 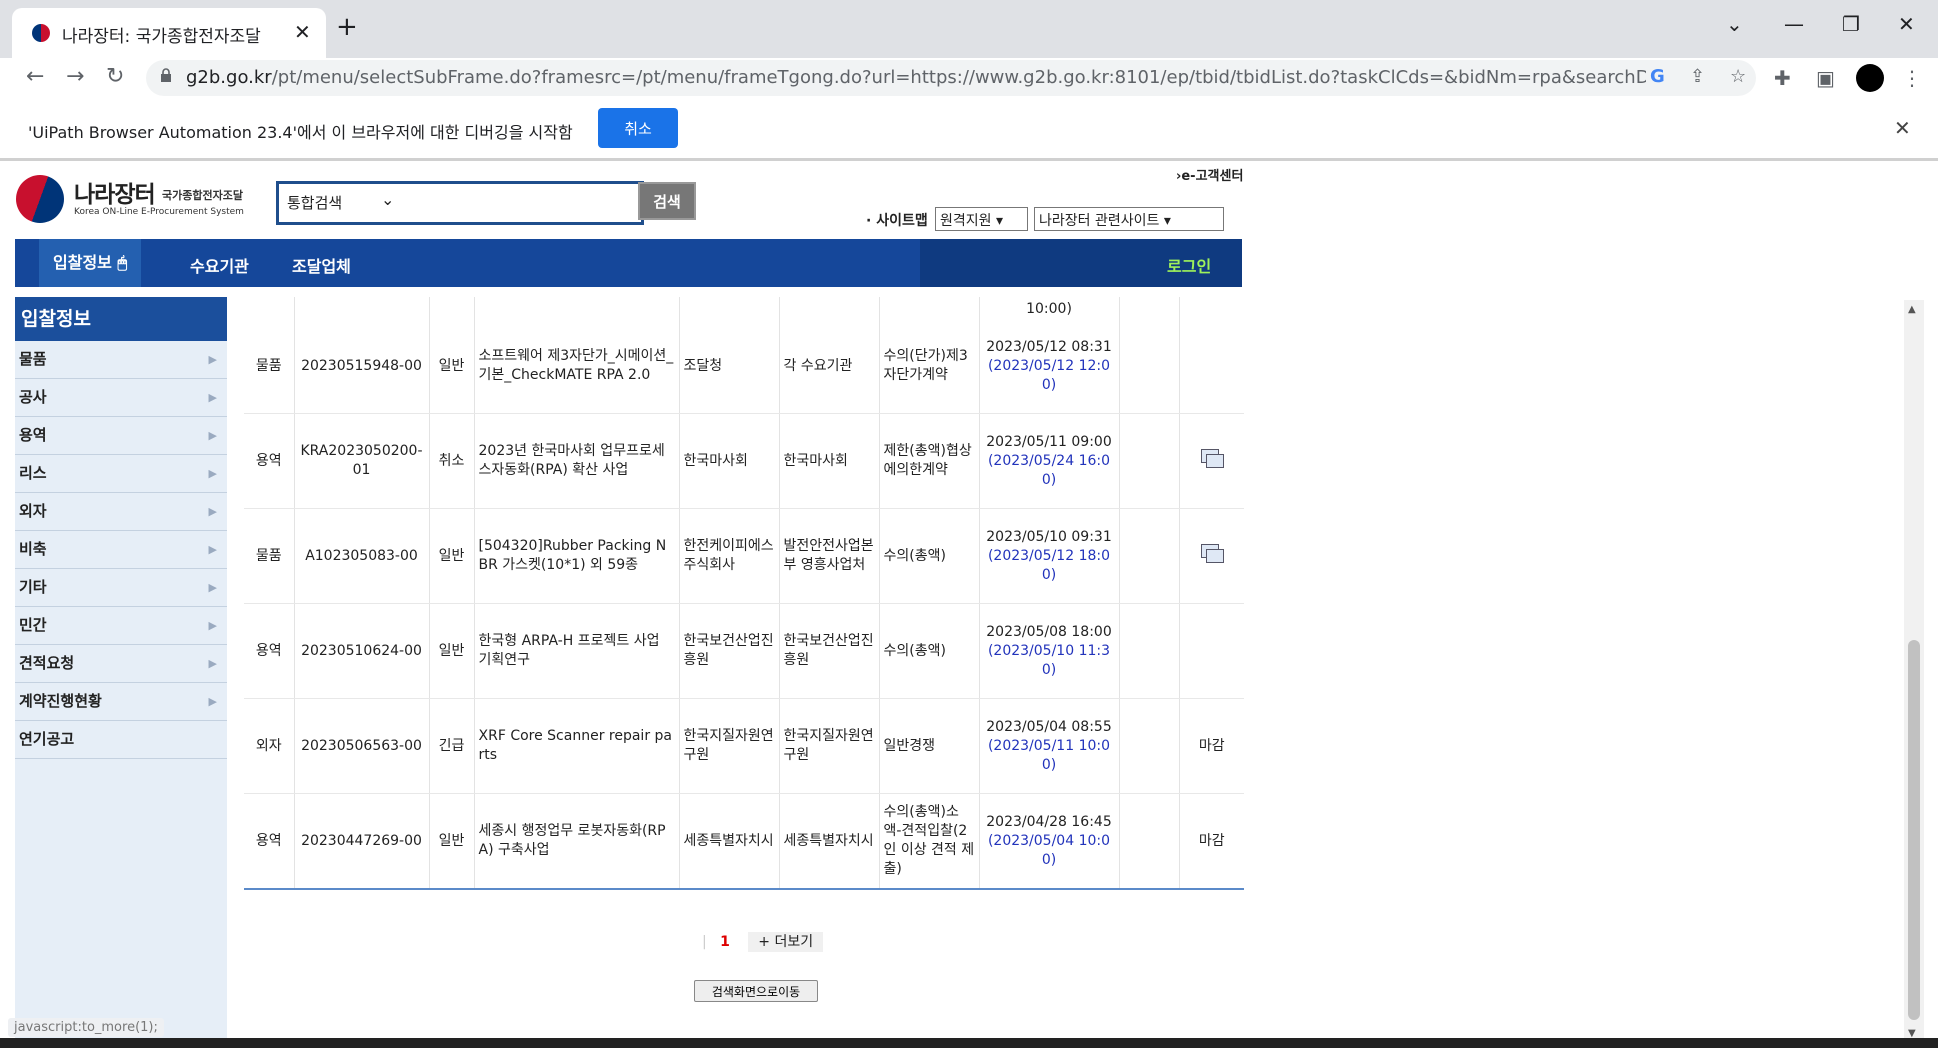 What do you see at coordinates (729, 651) in the screenshot?
I see `cell-notice-org: 한국보건산업진흥원` at bounding box center [729, 651].